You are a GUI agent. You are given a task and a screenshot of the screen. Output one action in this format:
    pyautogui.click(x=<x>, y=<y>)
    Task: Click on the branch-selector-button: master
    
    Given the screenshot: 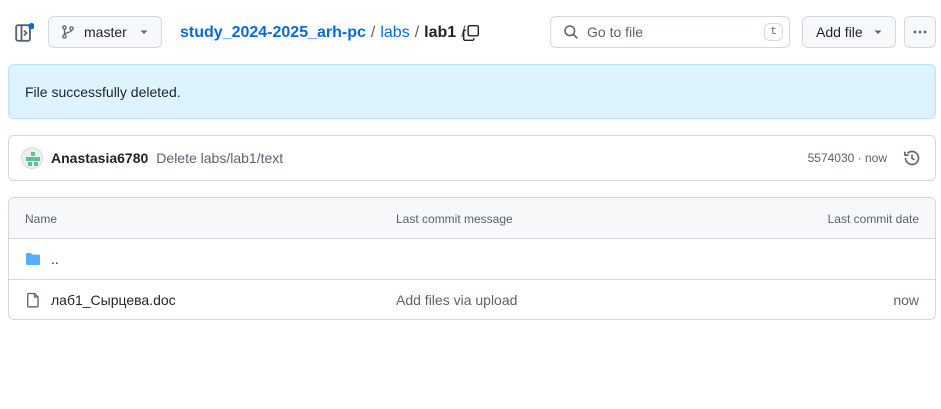 What is the action you would take?
    pyautogui.click(x=105, y=32)
    